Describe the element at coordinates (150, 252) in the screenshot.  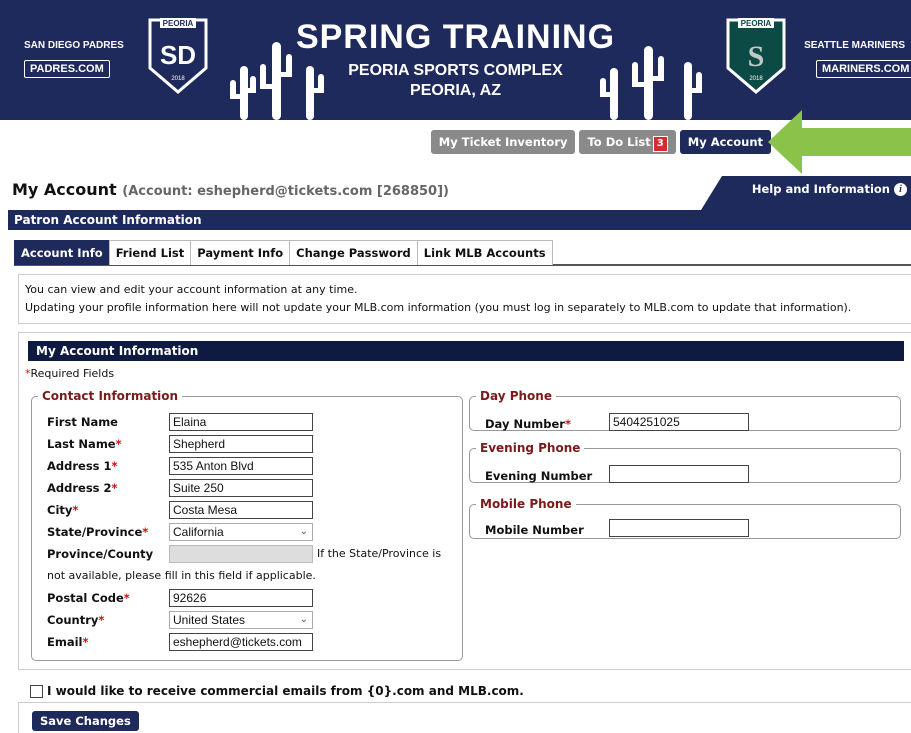
I see `tab-friend-list: Friend List` at that location.